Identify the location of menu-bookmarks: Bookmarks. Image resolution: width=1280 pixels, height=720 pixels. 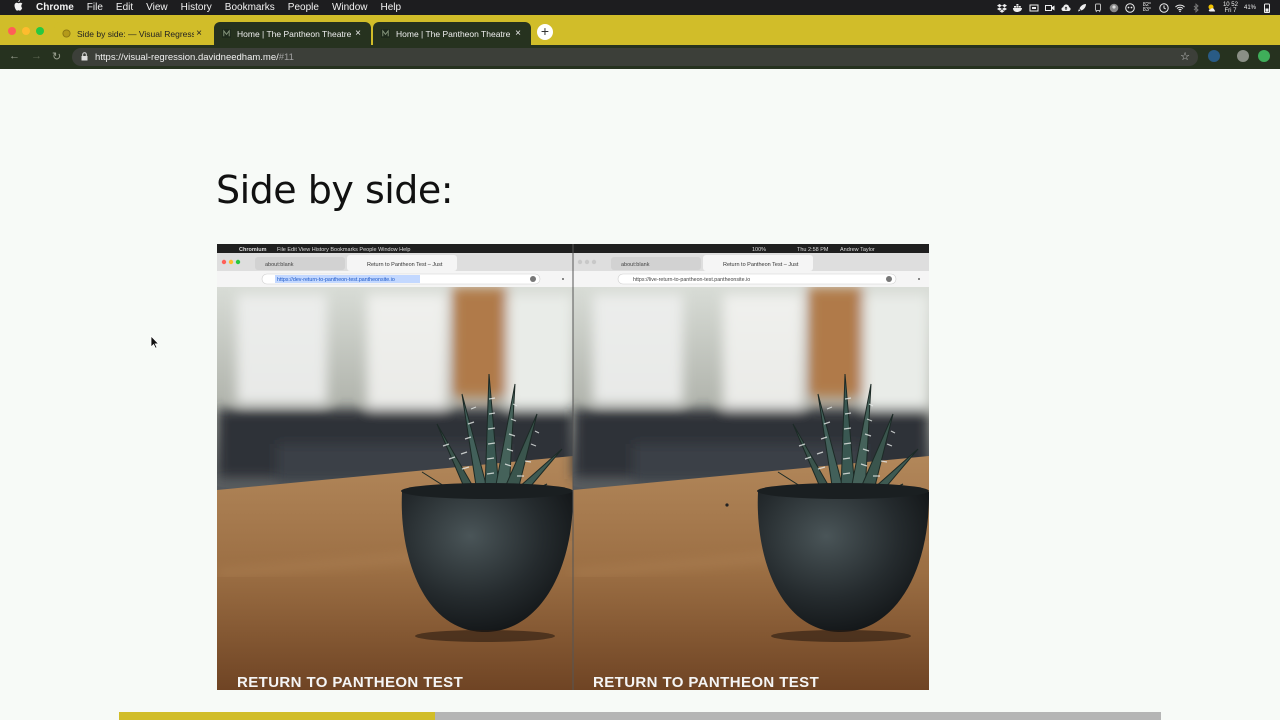
(250, 7).